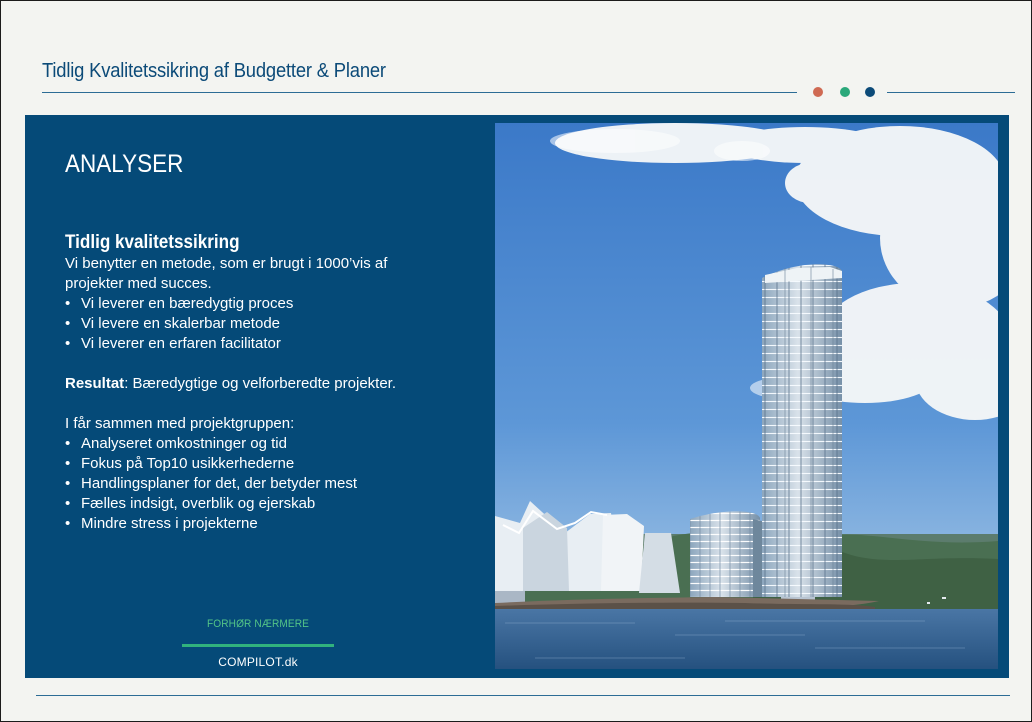  Describe the element at coordinates (138, 283) in the screenshot. I see `intro-line-2: projekter med succes.` at that location.